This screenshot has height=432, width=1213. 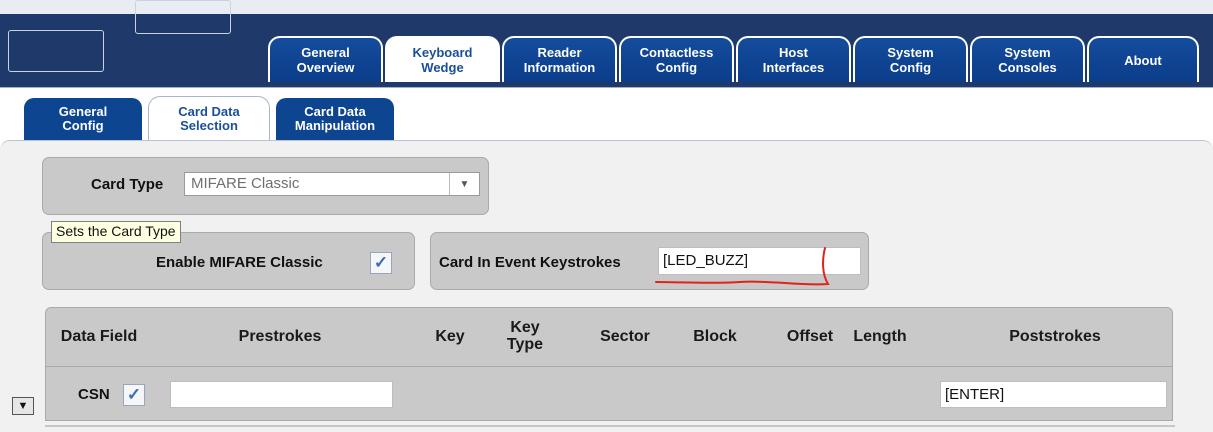 What do you see at coordinates (530, 262) in the screenshot?
I see `card-in-event-label: Card In Event Keystrokes` at bounding box center [530, 262].